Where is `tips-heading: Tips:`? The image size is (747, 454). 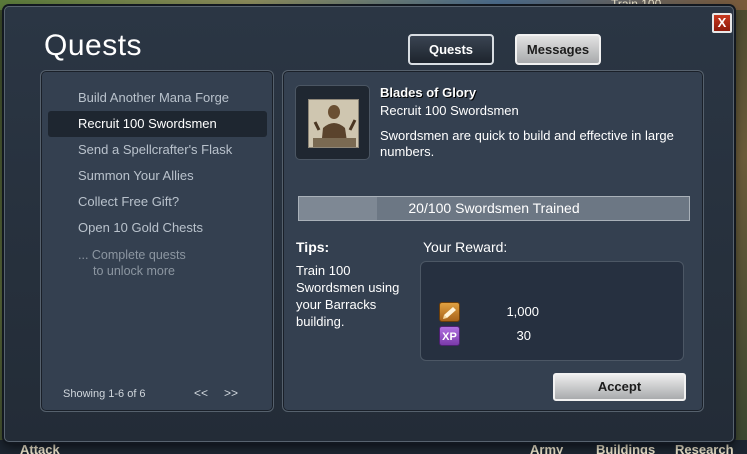 tips-heading: Tips: is located at coordinates (313, 247).